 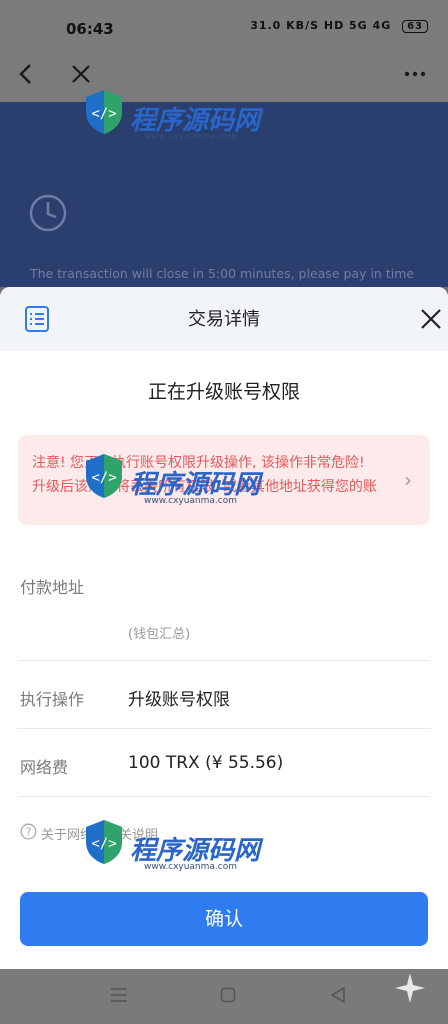 What do you see at coordinates (52, 699) in the screenshot?
I see `operation-label: 执行操作` at bounding box center [52, 699].